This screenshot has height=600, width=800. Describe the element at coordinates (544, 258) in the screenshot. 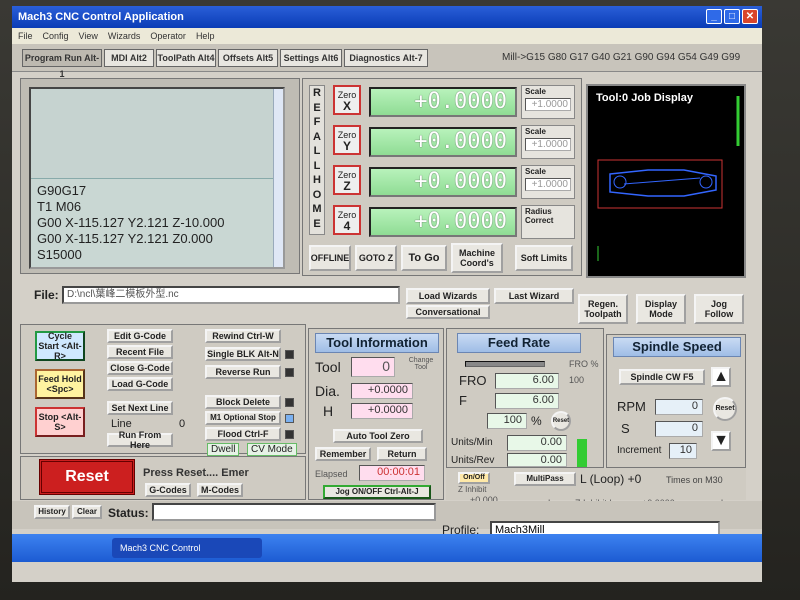

I see `soft-limits-button: Soft Limits` at that location.